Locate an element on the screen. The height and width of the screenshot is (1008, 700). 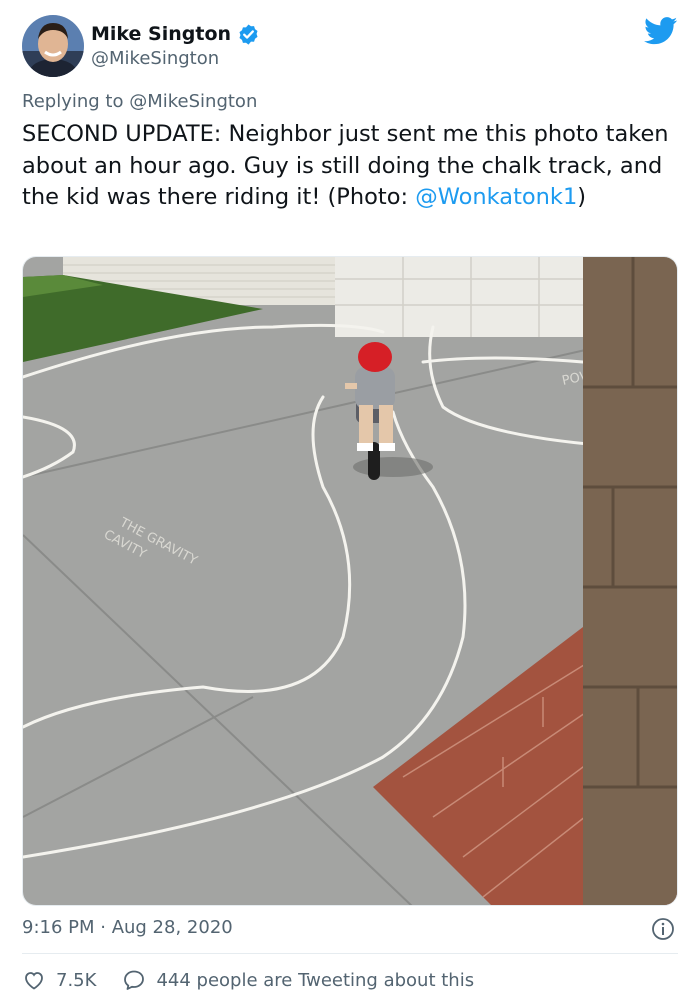
author-name-row: Mike Sington is located at coordinates (175, 34).